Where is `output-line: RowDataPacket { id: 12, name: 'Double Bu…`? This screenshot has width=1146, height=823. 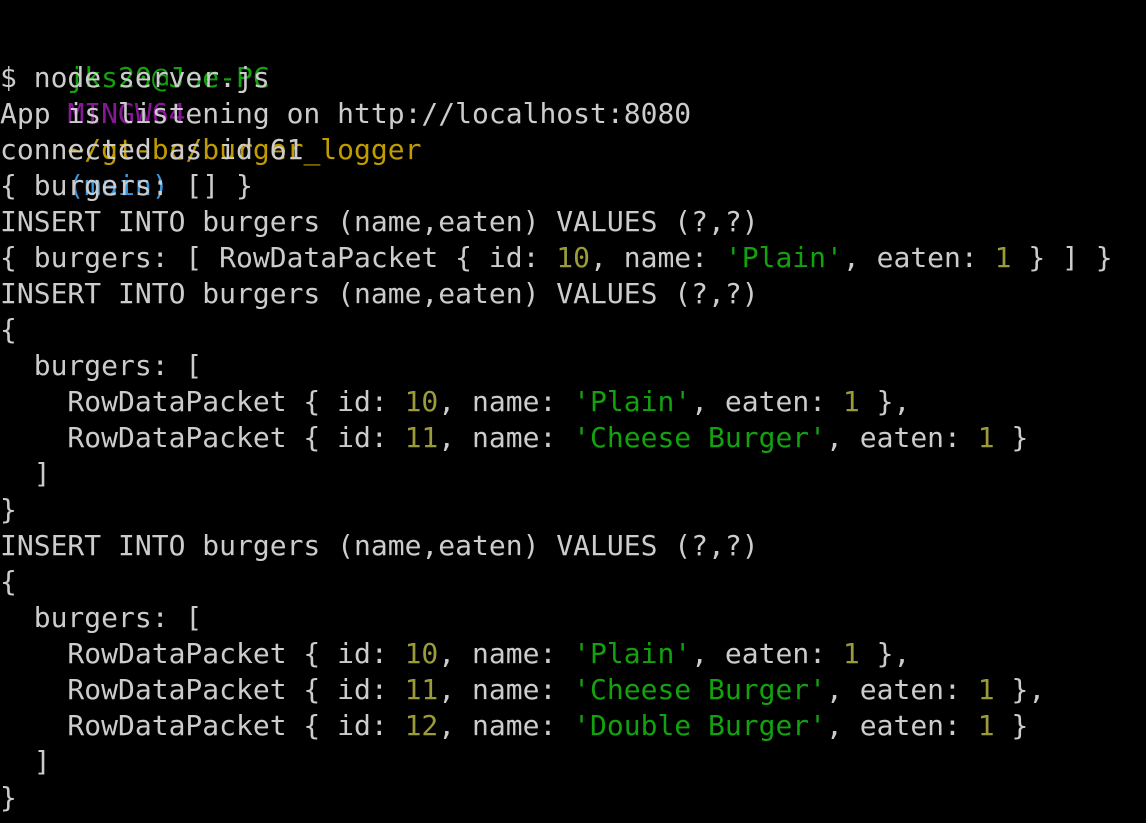 output-line: RowDataPacket { id: 12, name: 'Double Bu… is located at coordinates (573, 726).